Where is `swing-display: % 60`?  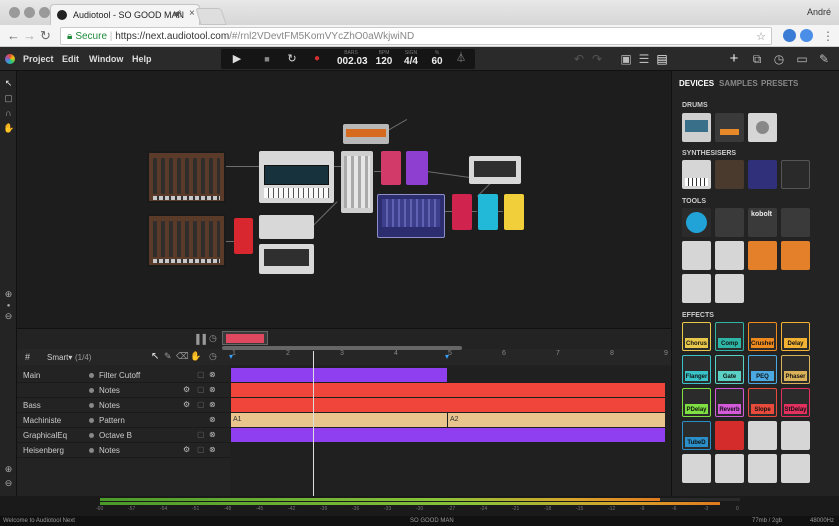 swing-display: % 60 is located at coordinates (437, 58).